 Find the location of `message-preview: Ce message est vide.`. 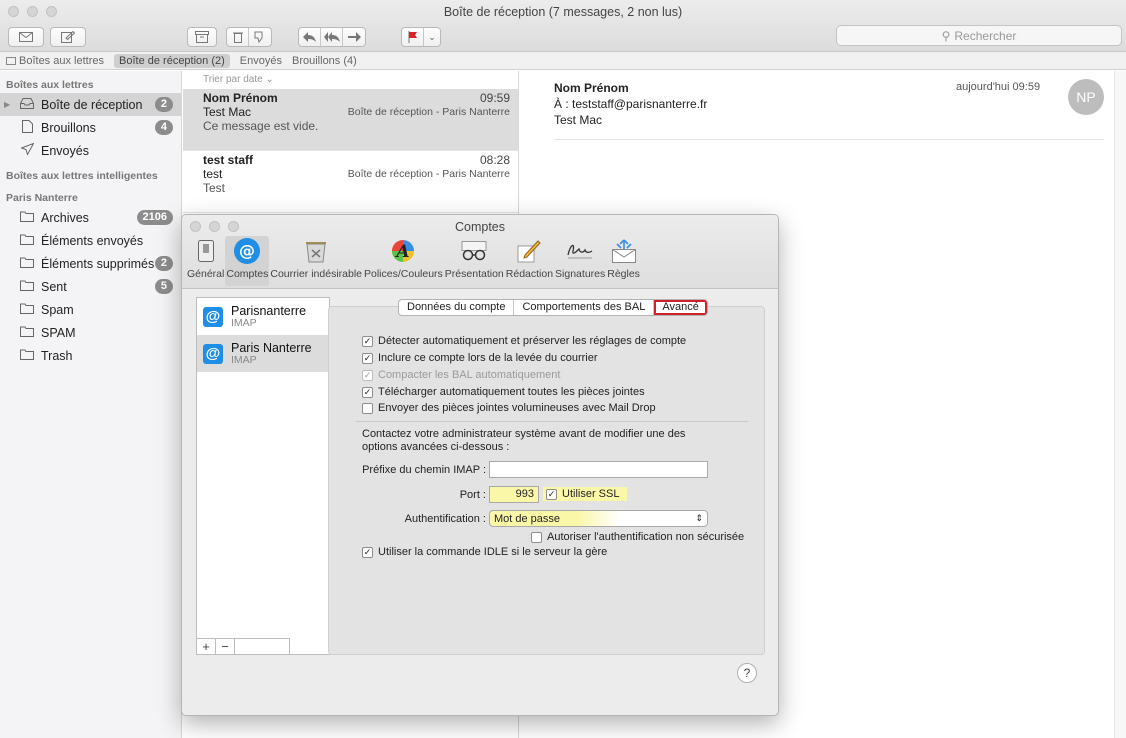

message-preview: Ce message est vide. is located at coordinates (261, 126).